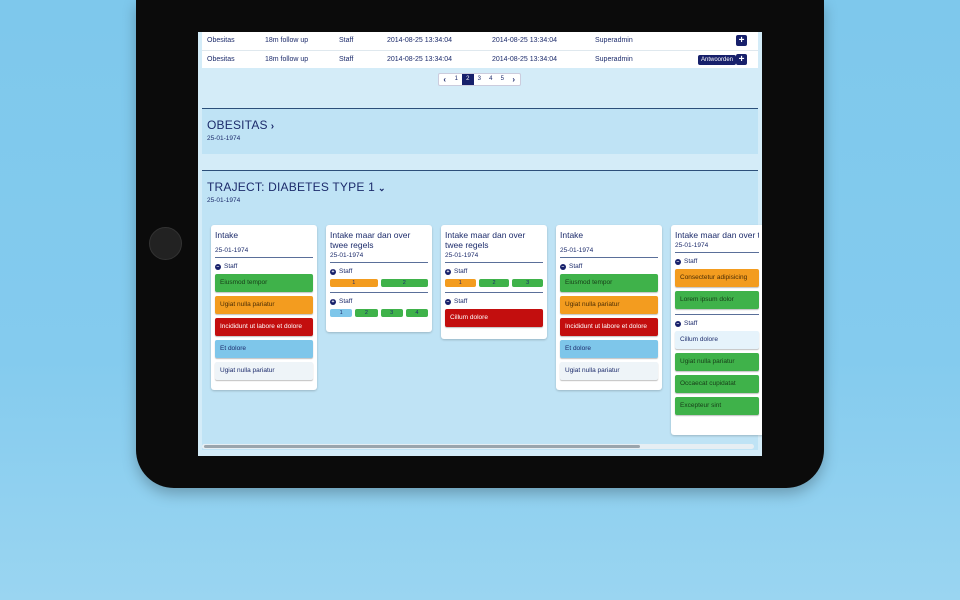  Describe the element at coordinates (717, 406) in the screenshot. I see `task-item: Excepteur sint` at that location.